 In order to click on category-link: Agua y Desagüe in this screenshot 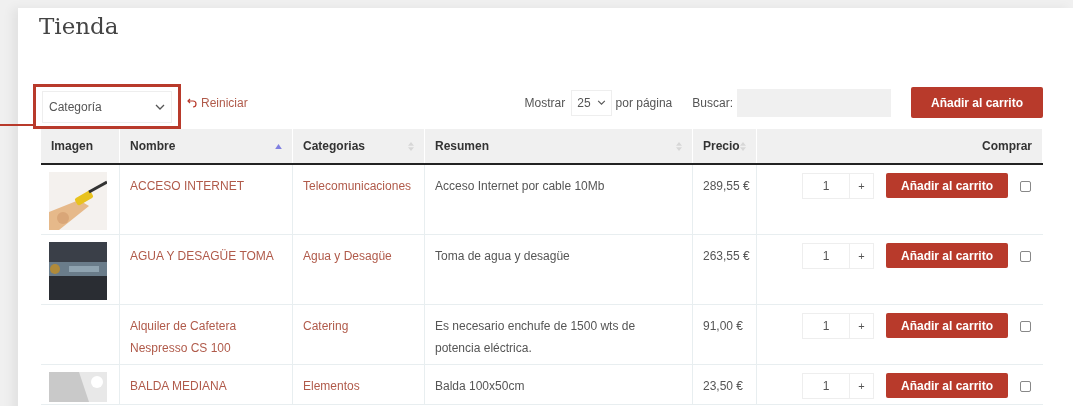, I will do `click(347, 256)`.